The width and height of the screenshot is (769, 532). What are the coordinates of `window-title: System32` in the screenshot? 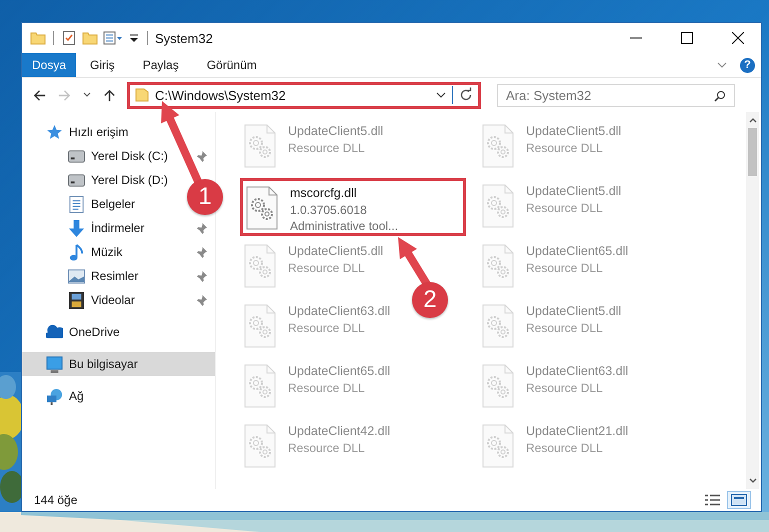 It's located at (184, 38).